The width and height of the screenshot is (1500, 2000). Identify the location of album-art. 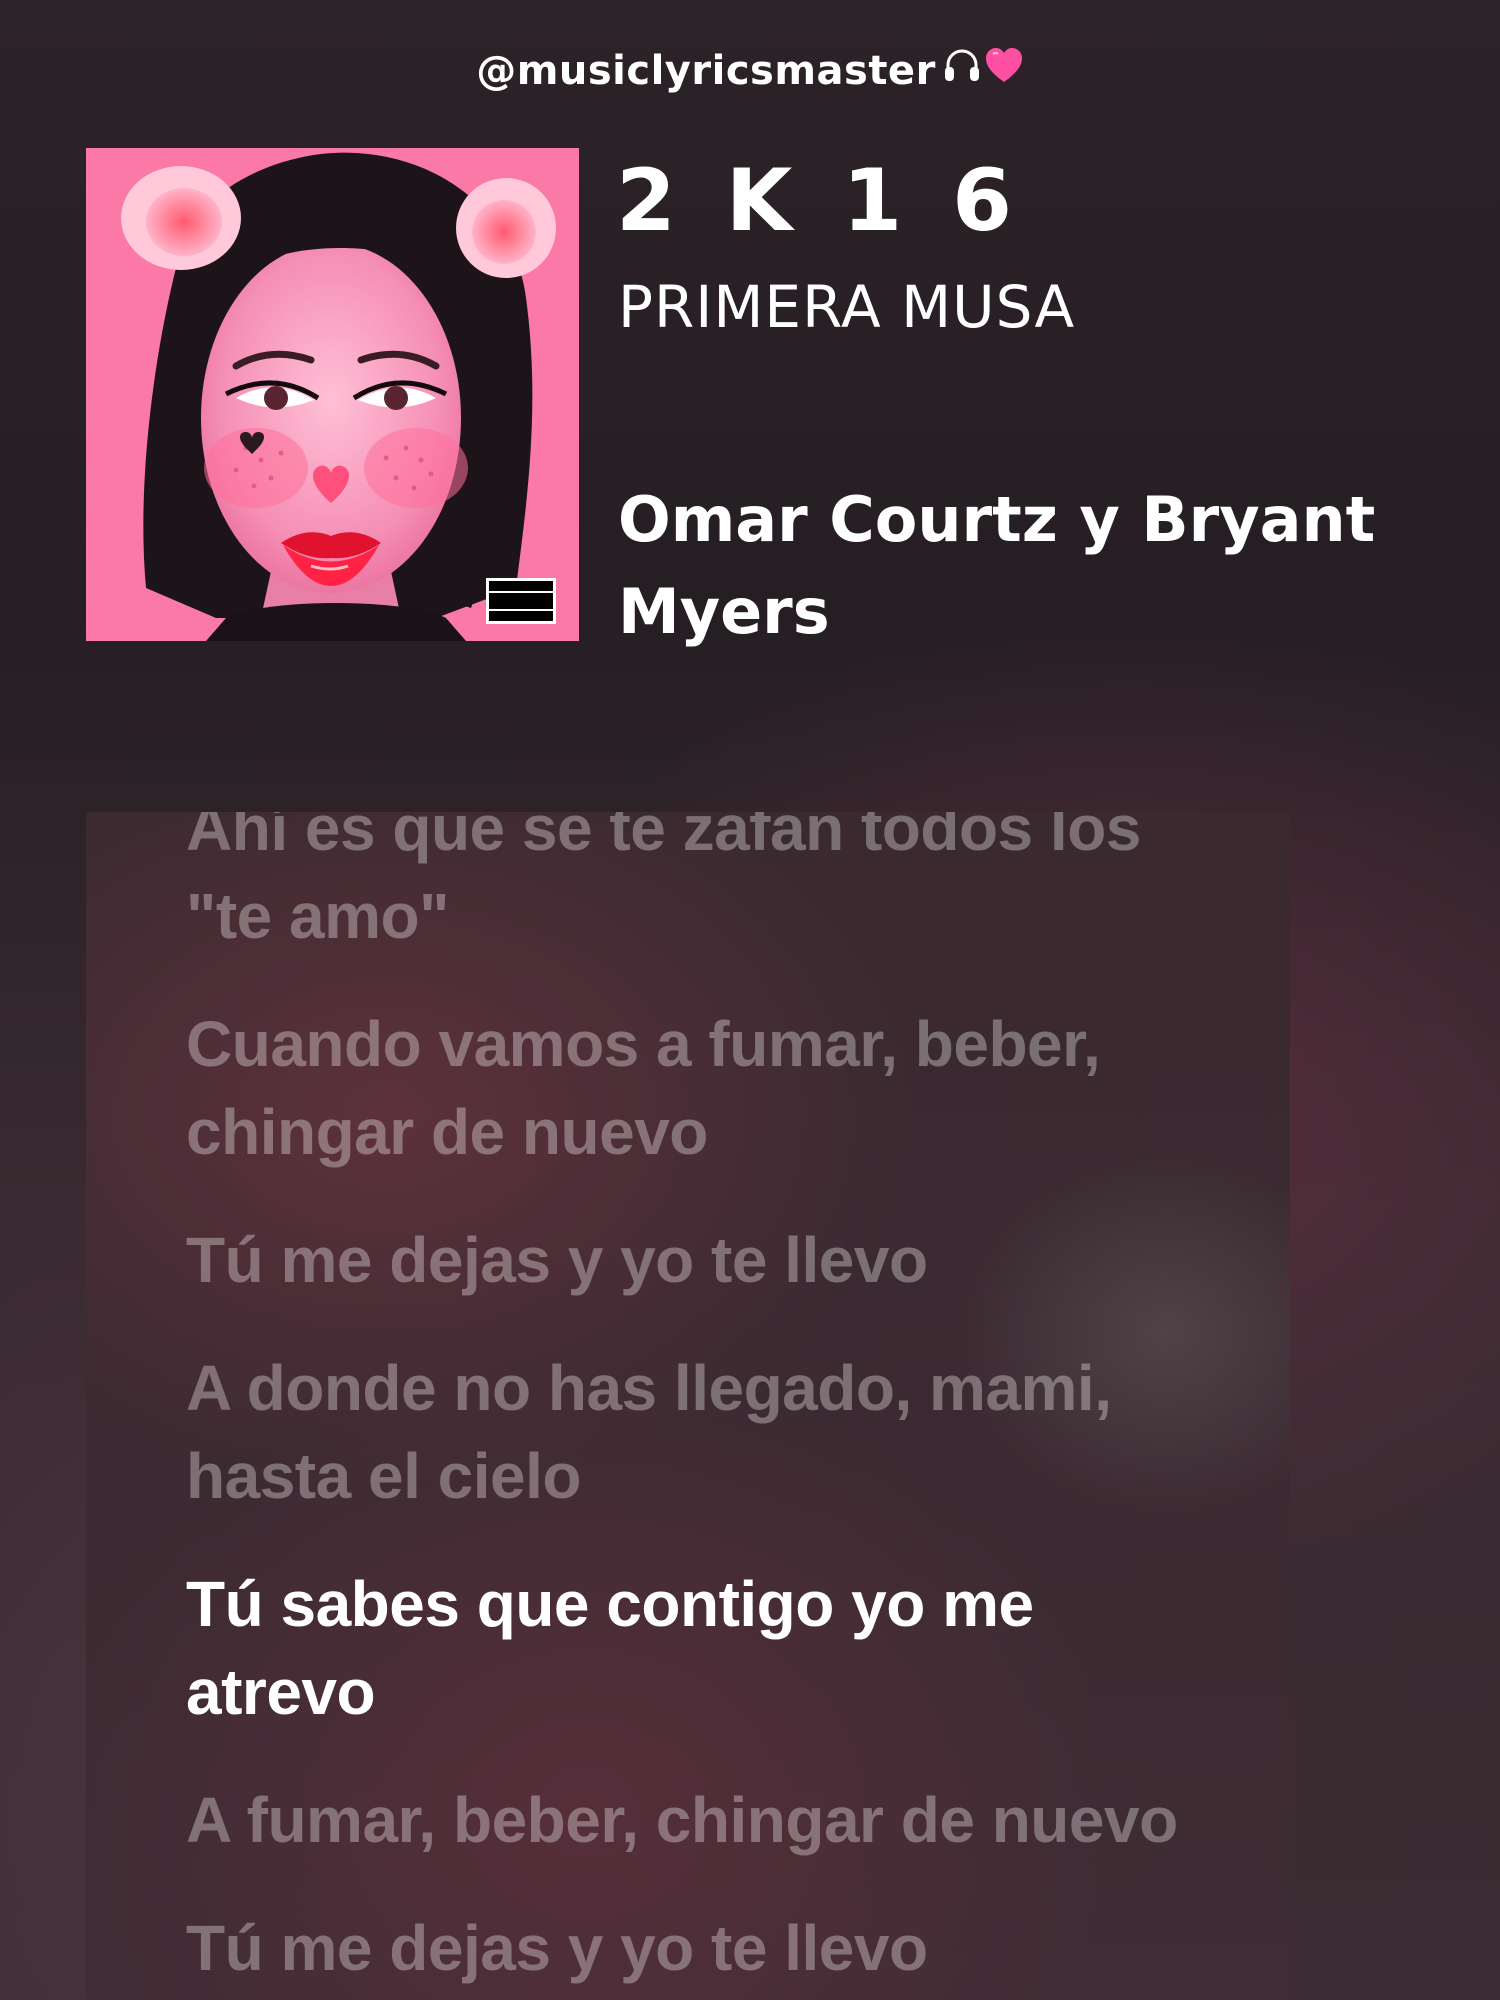
(332, 394).